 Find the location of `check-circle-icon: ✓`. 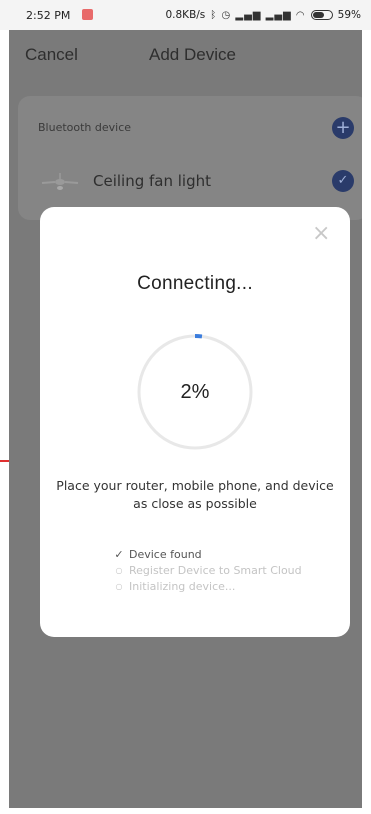

check-circle-icon: ✓ is located at coordinates (343, 181).